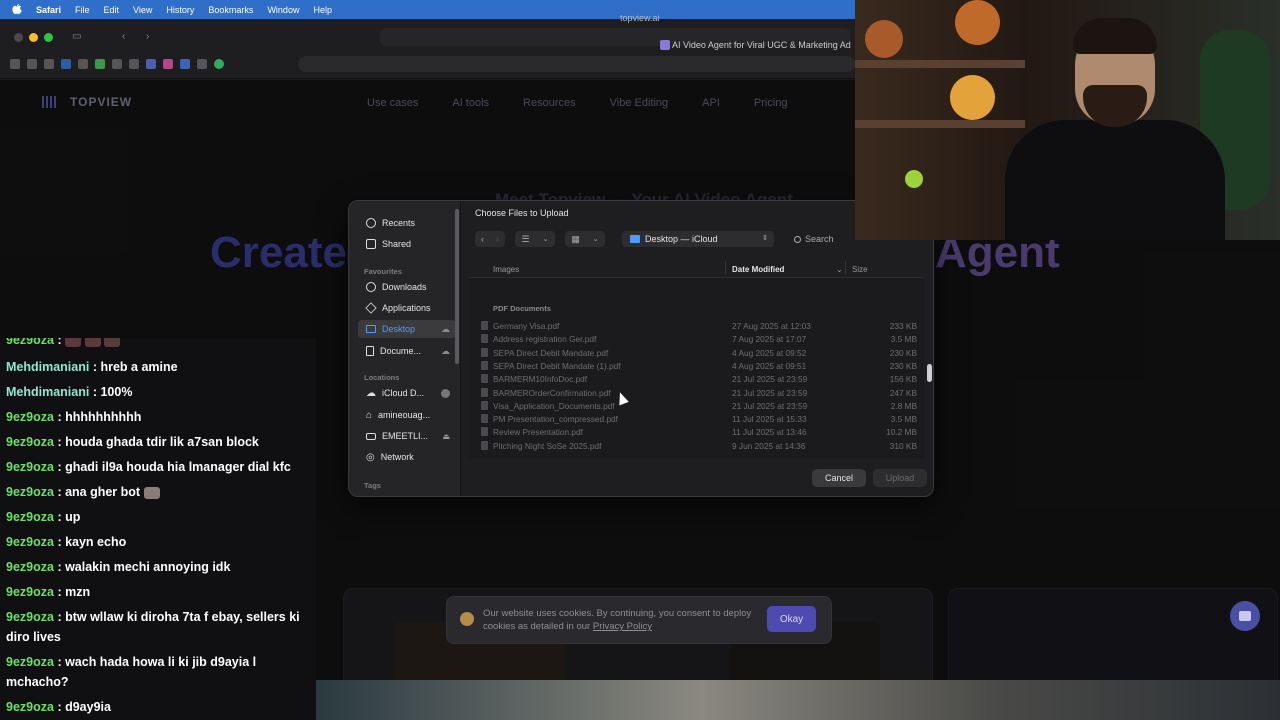 The height and width of the screenshot is (720, 1280). Describe the element at coordinates (76, 36) in the screenshot. I see `sidebar-toggle-icon: ▭` at that location.